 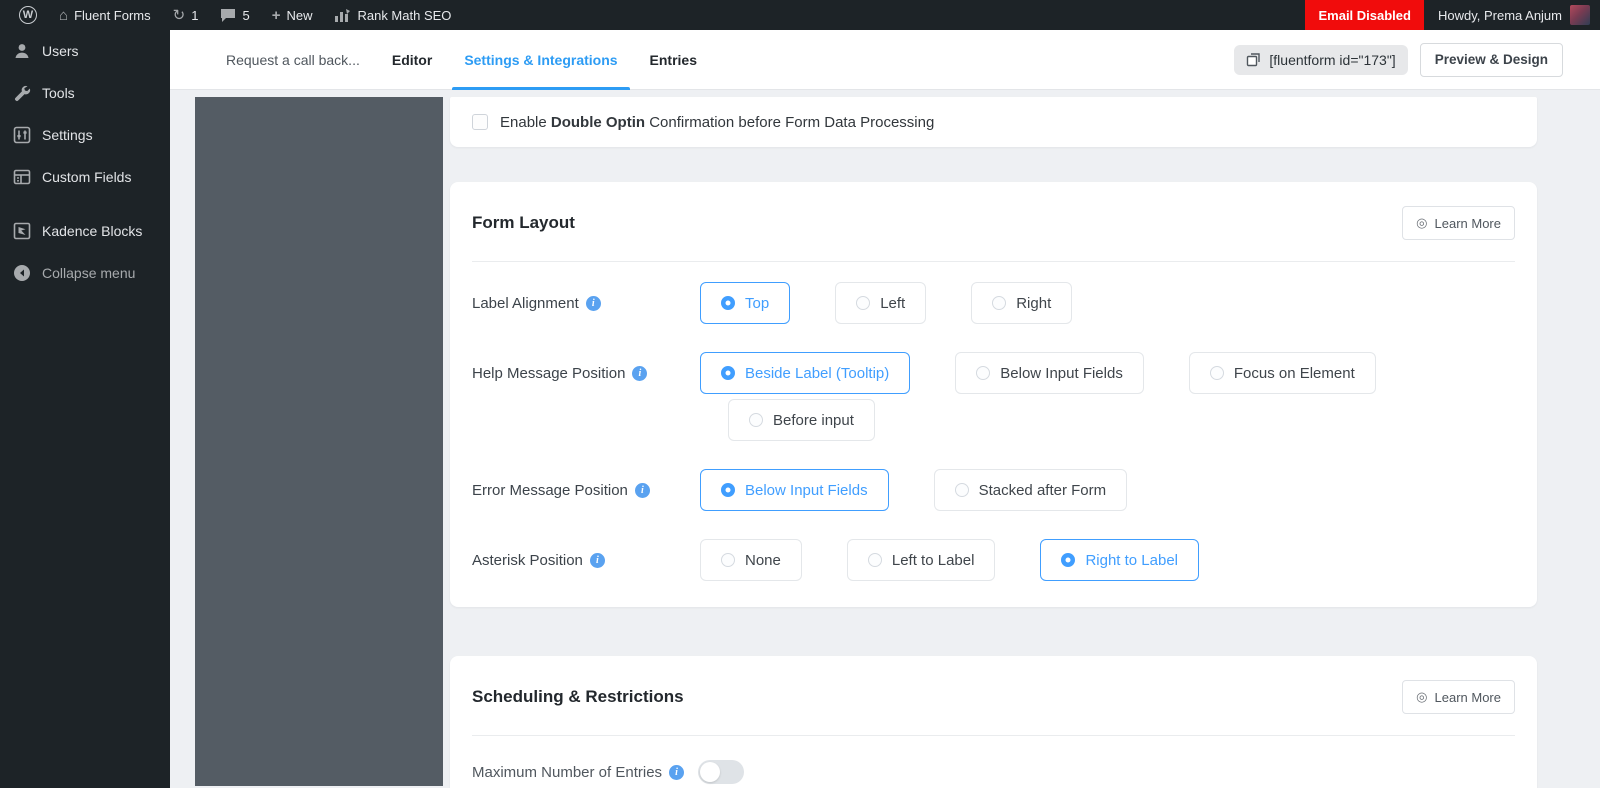 What do you see at coordinates (343, 15) in the screenshot?
I see `rank-math-icon` at bounding box center [343, 15].